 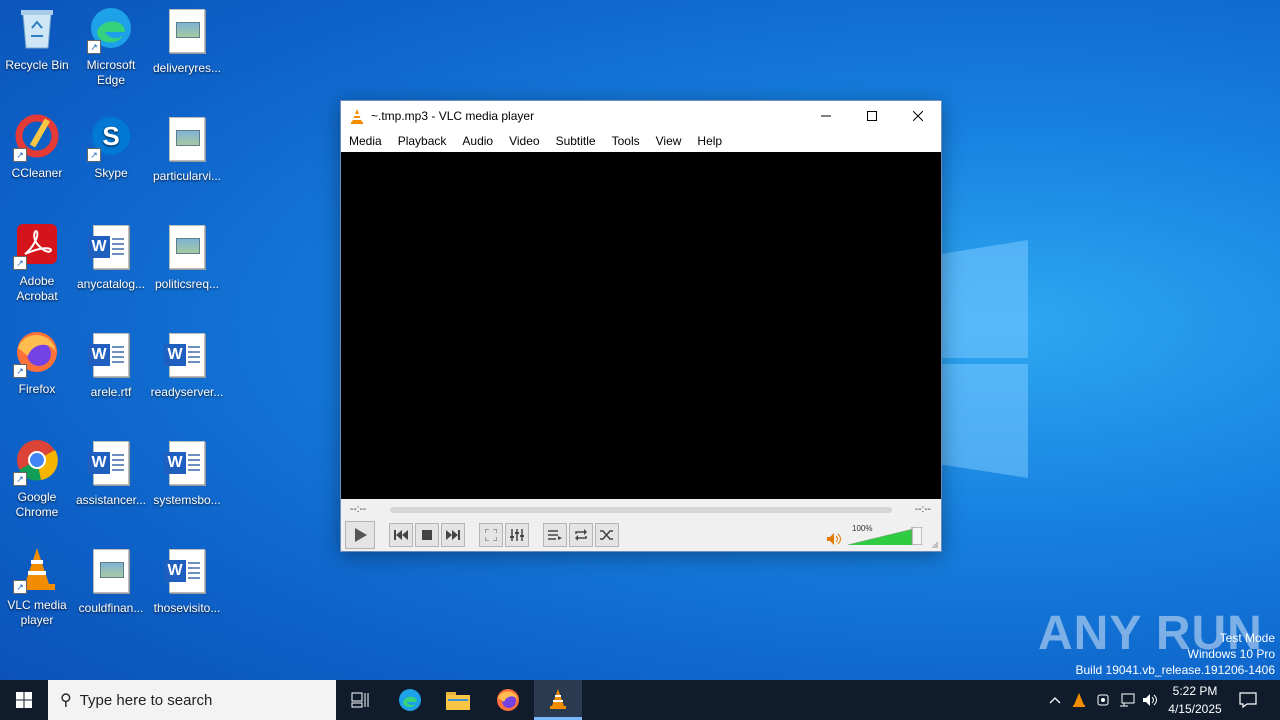 What do you see at coordinates (626, 141) in the screenshot?
I see `menu-tools: Tools` at bounding box center [626, 141].